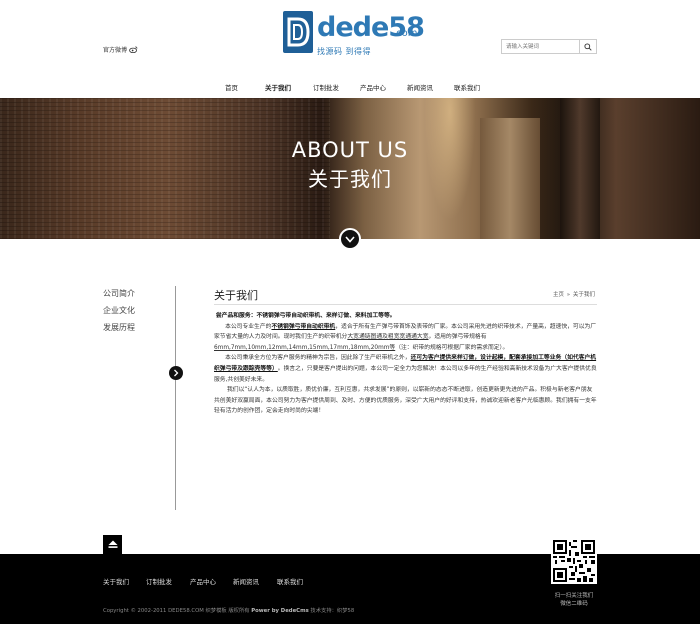 This screenshot has width=700, height=624. What do you see at coordinates (175, 398) in the screenshot?
I see `sidebar-divider` at bounding box center [175, 398].